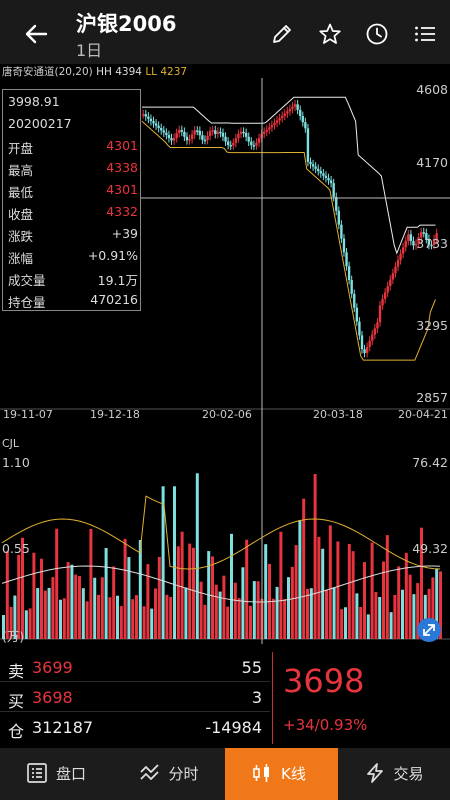 This screenshot has width=450, height=800. What do you see at coordinates (16, 731) in the screenshot?
I see `oi-label: 仓` at bounding box center [16, 731].